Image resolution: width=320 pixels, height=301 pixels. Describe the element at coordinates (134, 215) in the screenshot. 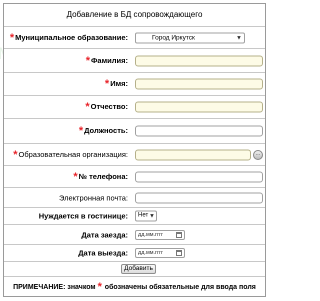

I see `row-hotel: Нуждается в гостинице: Нет ▼` at that location.